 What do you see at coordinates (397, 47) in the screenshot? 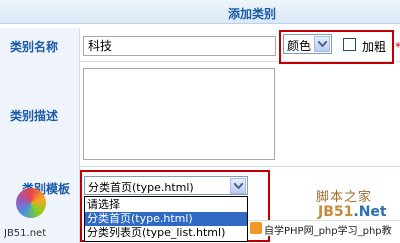
I see `required-mark: *` at bounding box center [397, 47].